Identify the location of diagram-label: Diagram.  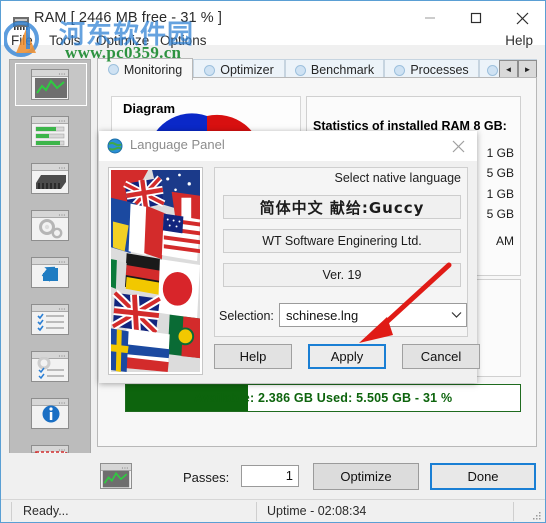
(149, 108).